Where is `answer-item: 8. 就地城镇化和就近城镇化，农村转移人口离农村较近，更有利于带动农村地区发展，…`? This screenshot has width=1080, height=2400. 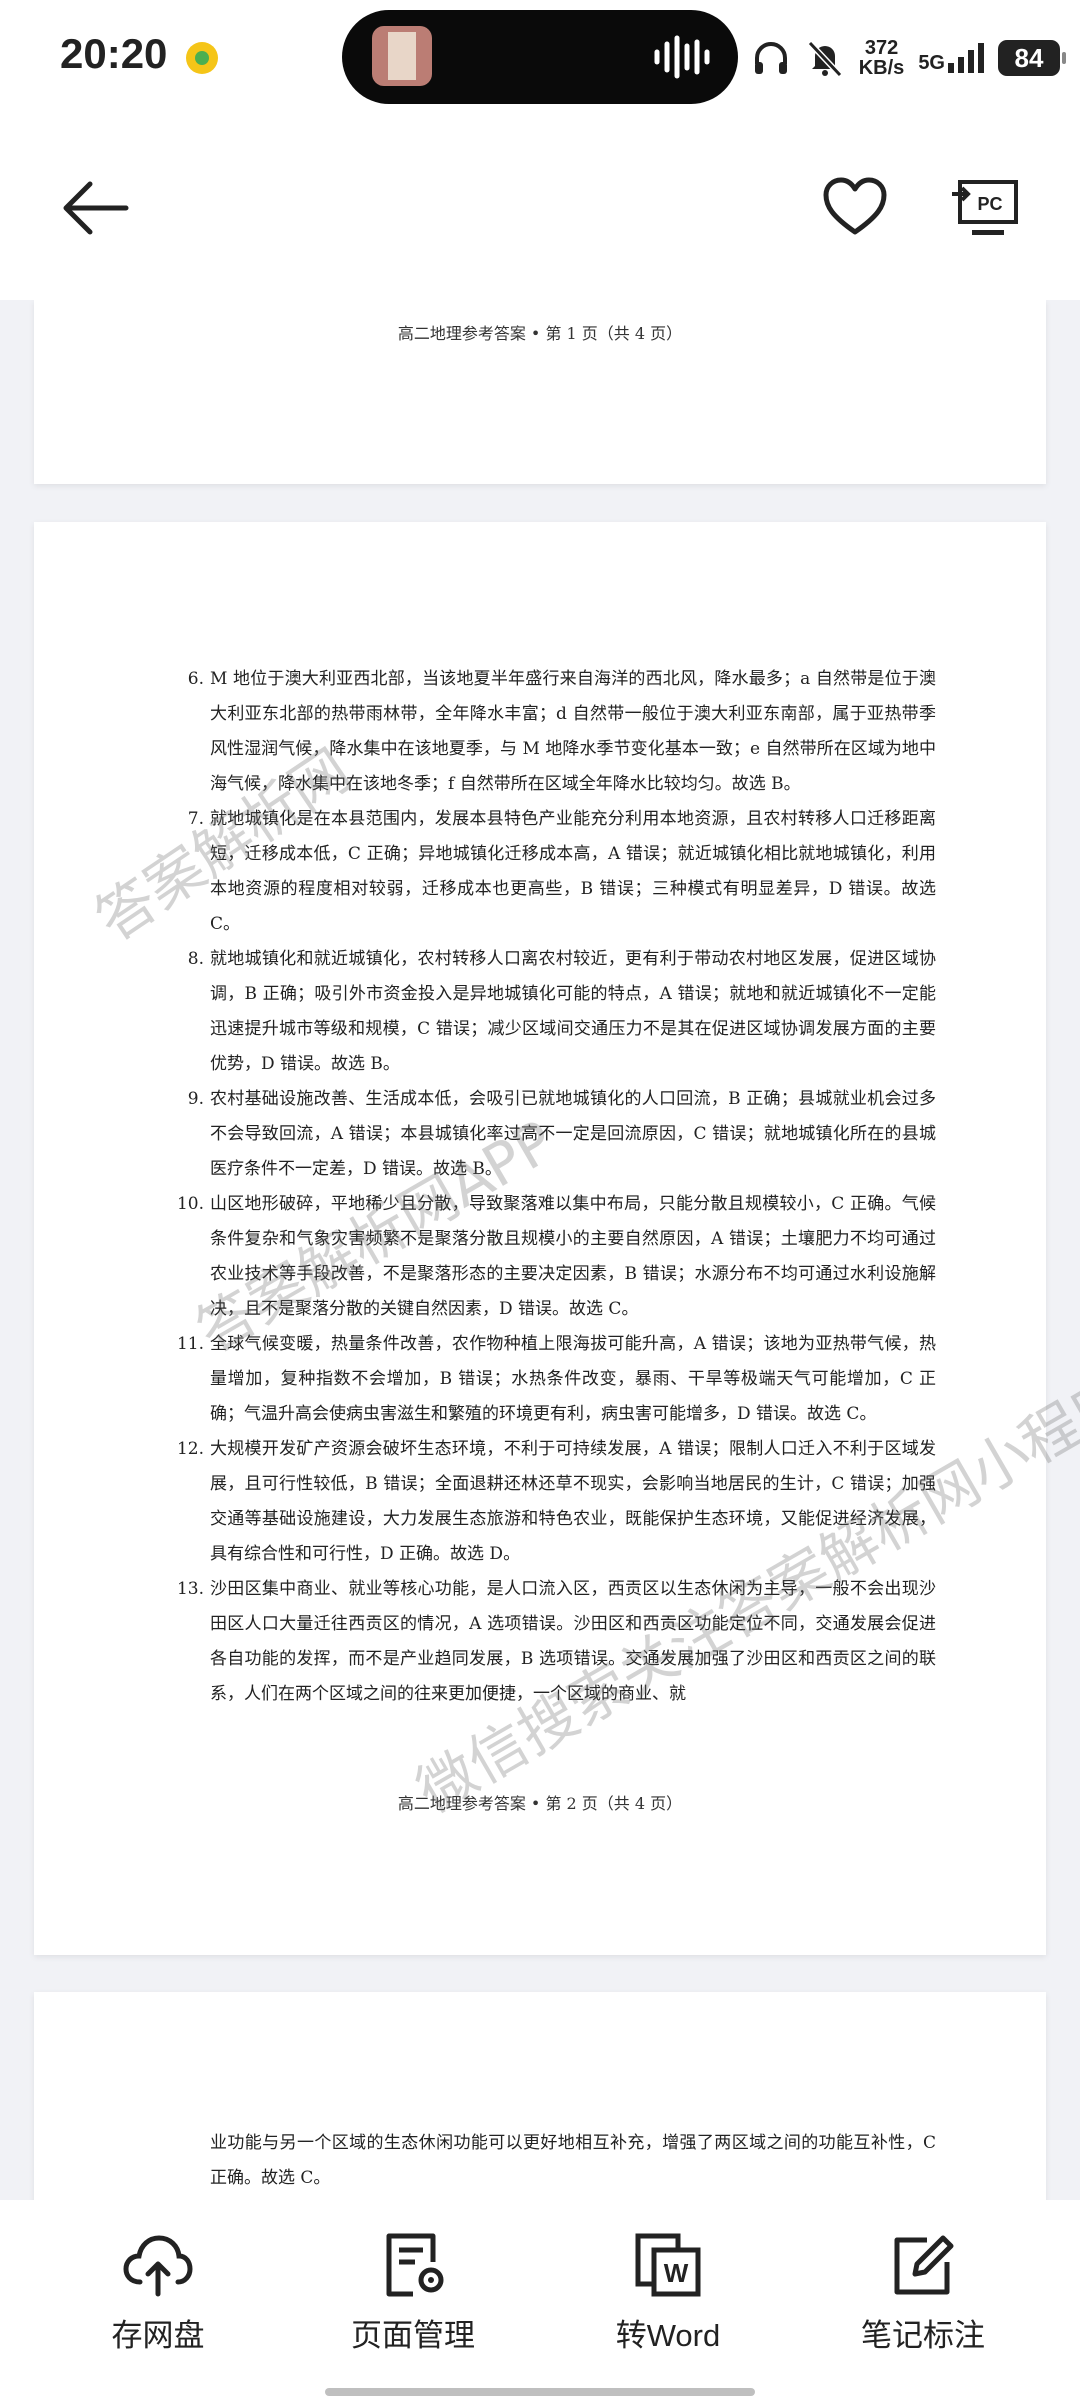 answer-item: 8. 就地城镇化和就近城镇化，农村转移人口离农村较近，更有利于带动农村地区发展，… is located at coordinates (555, 1012).